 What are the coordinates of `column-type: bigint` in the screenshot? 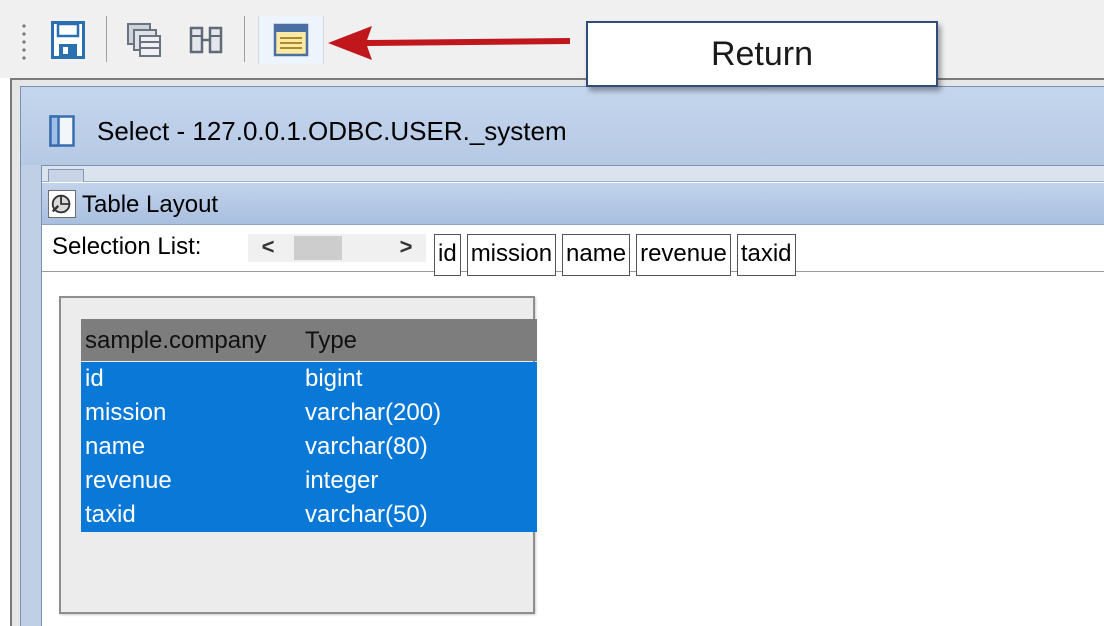 It's located at (334, 378).